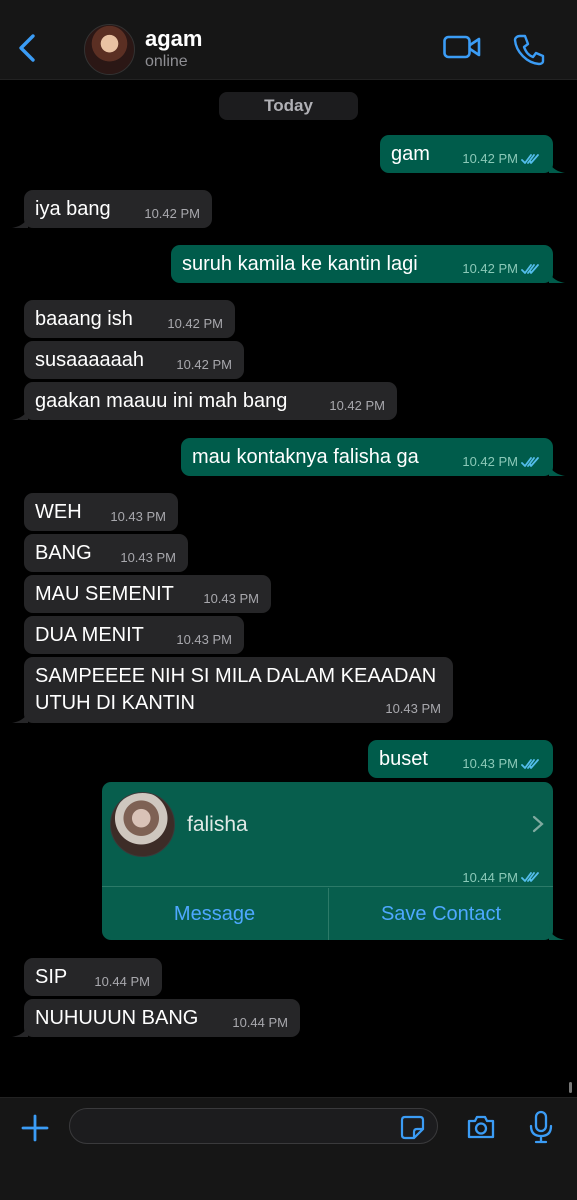 The height and width of the screenshot is (1200, 577). What do you see at coordinates (481, 1127) in the screenshot?
I see `camera-icon` at bounding box center [481, 1127].